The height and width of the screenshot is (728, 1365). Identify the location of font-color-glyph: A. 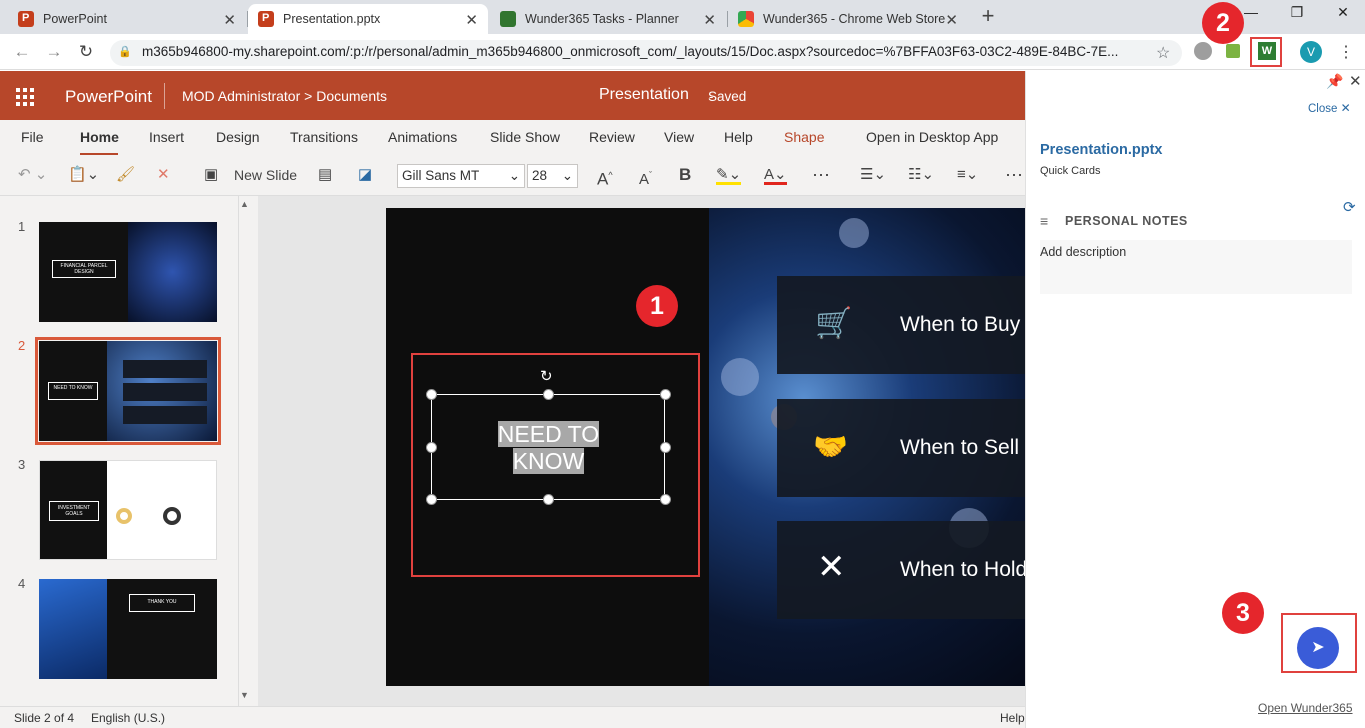
(769, 174).